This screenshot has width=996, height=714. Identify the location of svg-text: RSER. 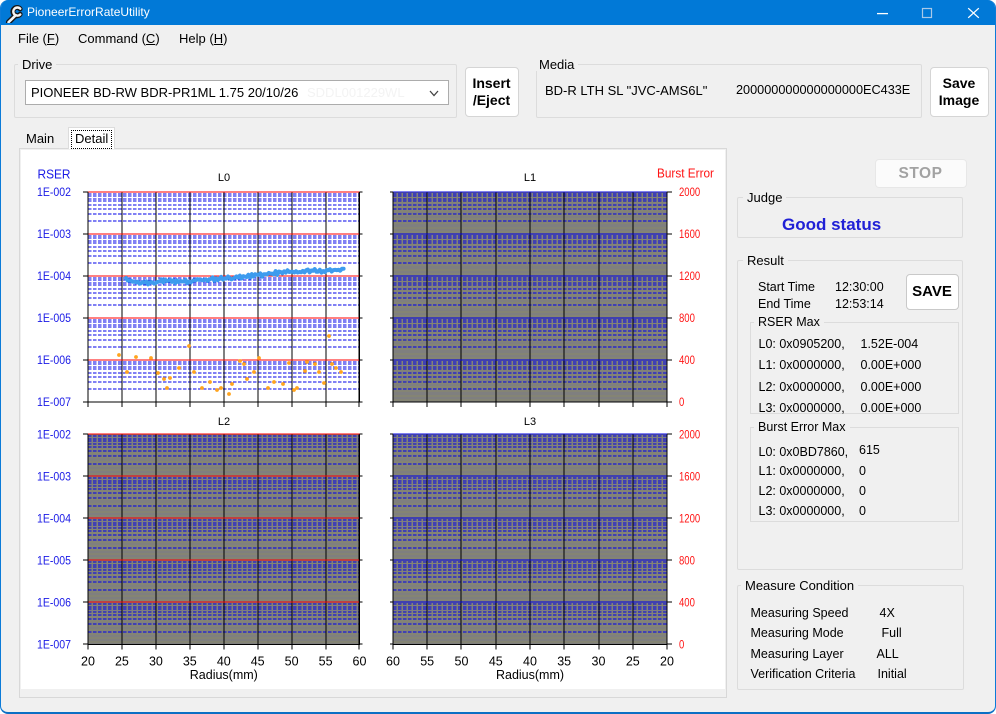
(54, 175).